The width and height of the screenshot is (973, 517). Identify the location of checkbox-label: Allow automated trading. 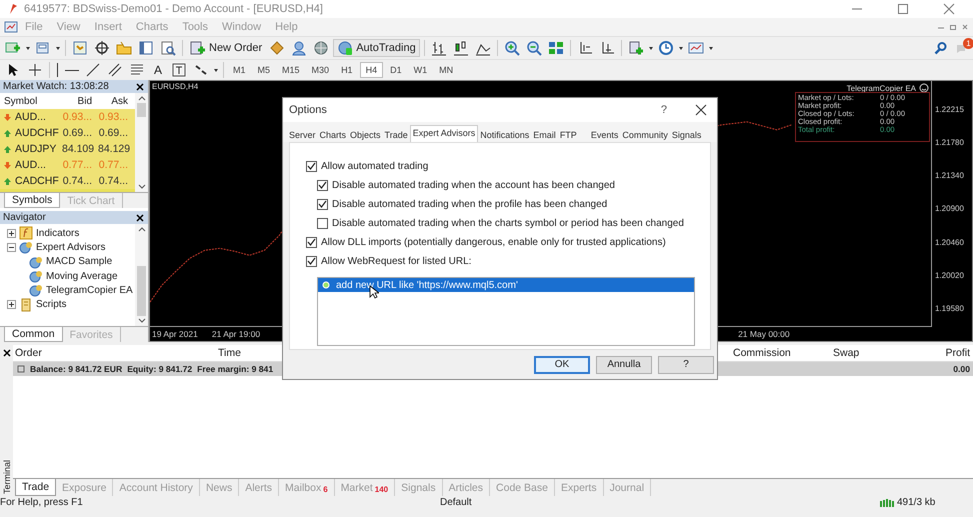
(374, 166).